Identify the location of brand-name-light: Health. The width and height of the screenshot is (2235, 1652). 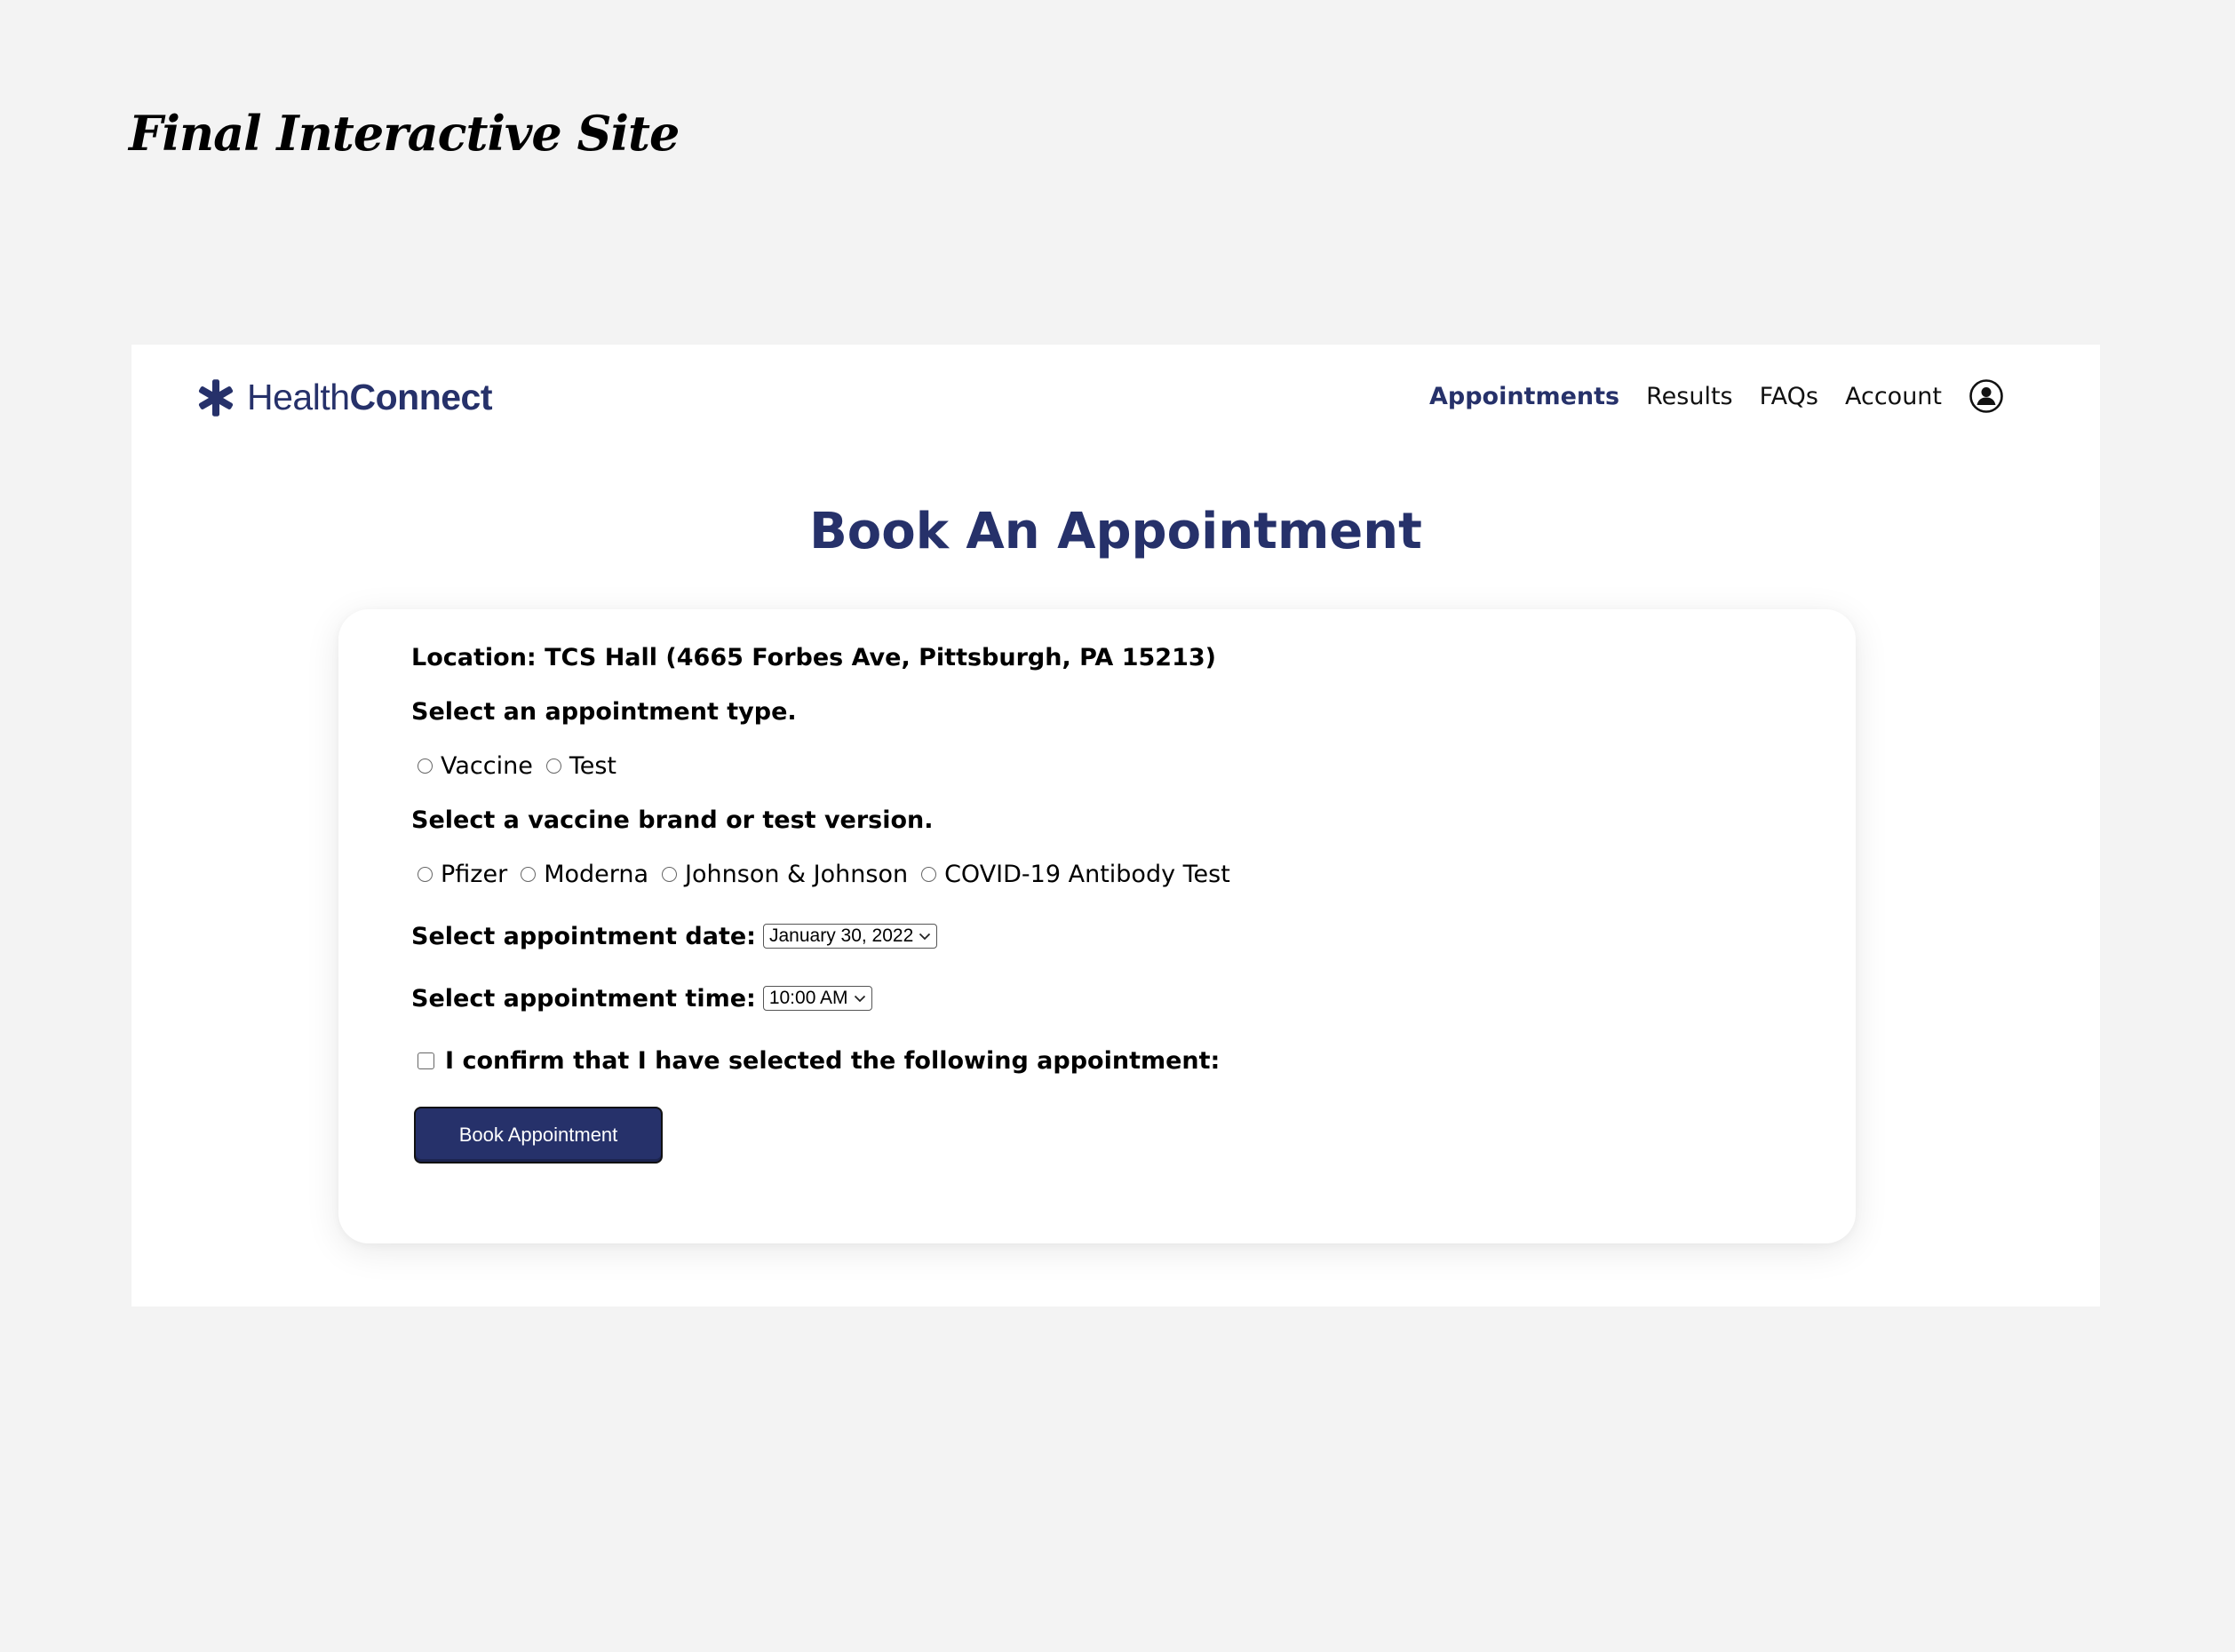
(298, 397).